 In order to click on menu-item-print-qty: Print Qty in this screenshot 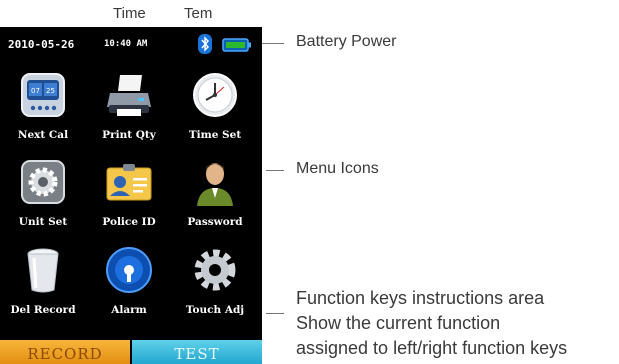, I will do `click(129, 109)`.